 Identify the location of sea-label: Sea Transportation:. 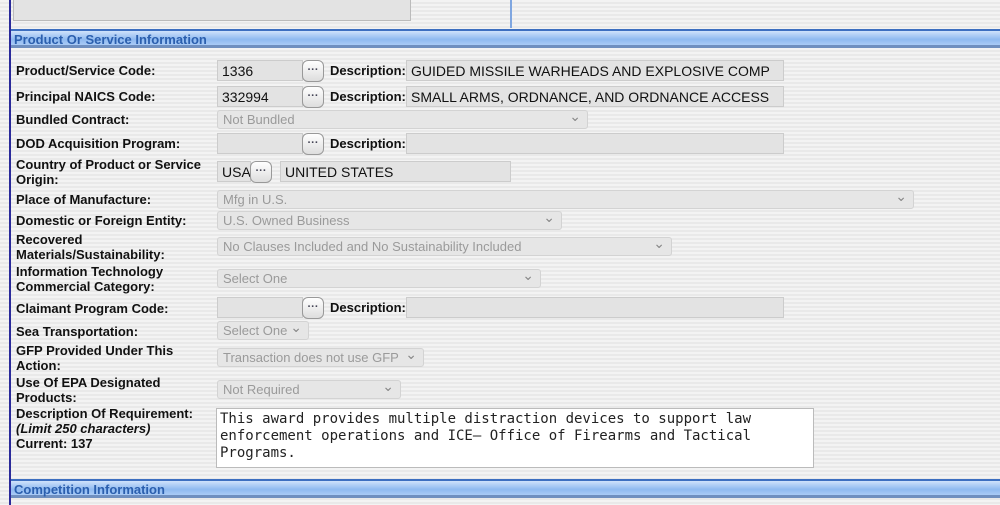
(77, 331).